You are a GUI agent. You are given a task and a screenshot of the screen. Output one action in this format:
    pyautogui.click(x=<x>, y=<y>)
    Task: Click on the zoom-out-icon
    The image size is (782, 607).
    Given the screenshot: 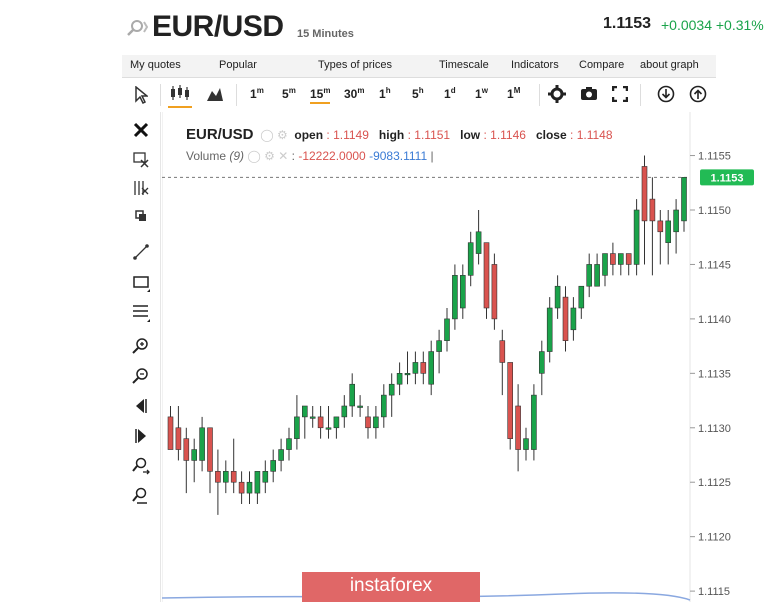 What is the action you would take?
    pyautogui.click(x=141, y=376)
    